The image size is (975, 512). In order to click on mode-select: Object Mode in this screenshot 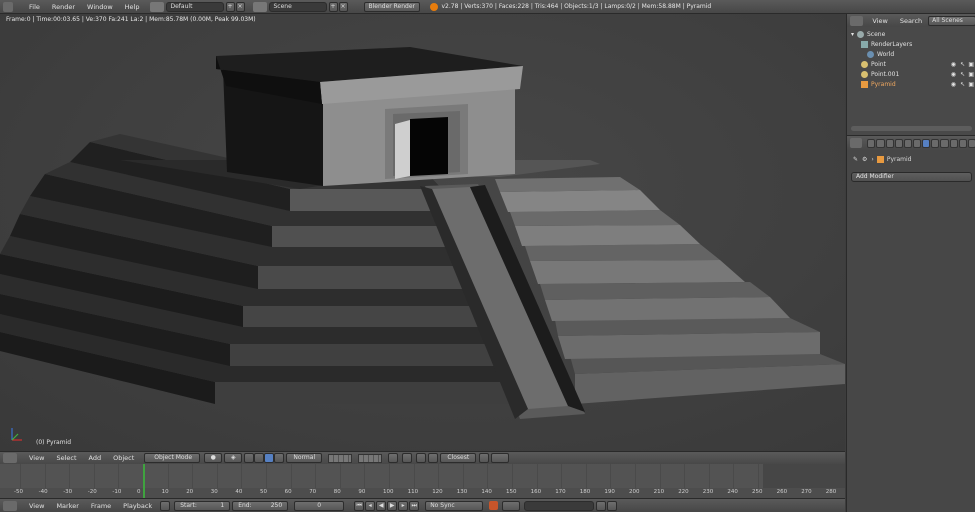, I will do `click(172, 458)`.